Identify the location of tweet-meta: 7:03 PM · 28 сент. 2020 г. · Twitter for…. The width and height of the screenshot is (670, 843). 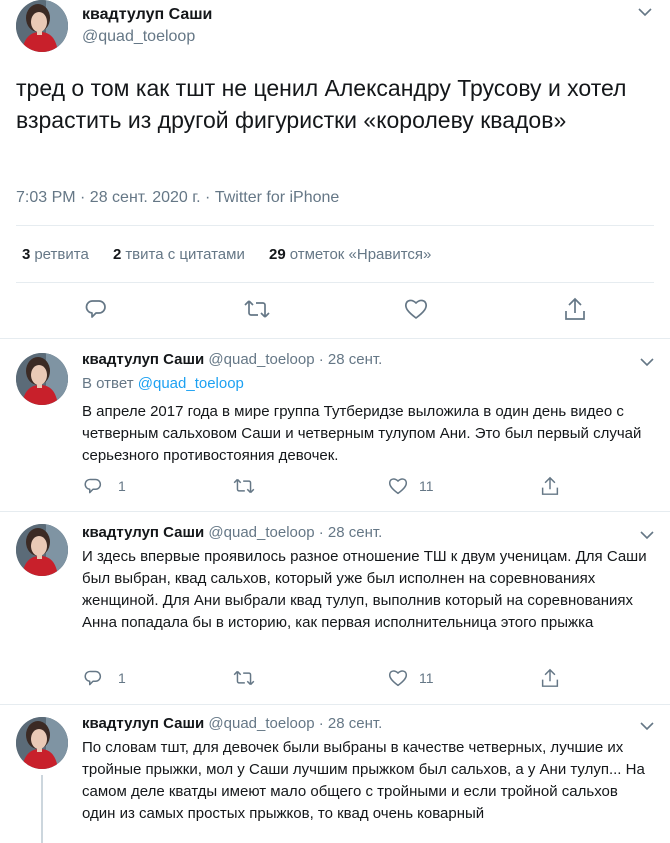
(178, 197).